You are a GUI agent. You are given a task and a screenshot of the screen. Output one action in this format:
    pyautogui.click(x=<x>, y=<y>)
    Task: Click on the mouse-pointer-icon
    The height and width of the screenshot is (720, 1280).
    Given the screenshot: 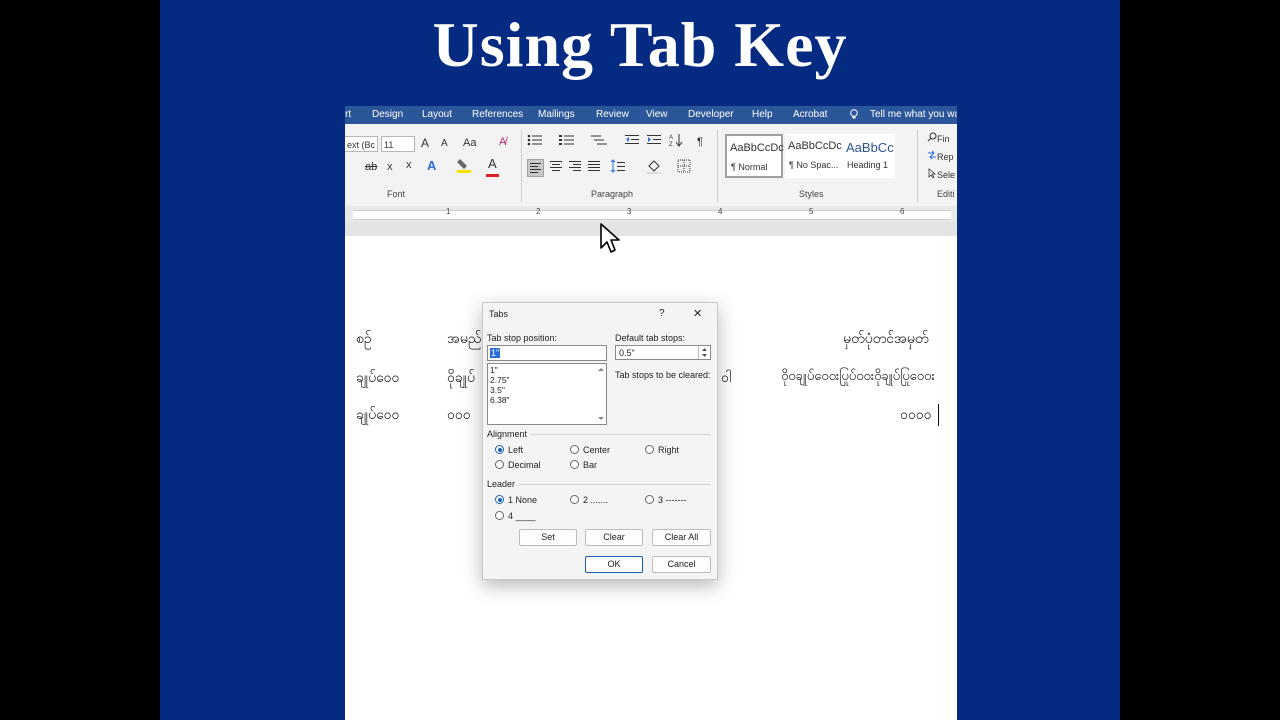 What is the action you would take?
    pyautogui.click(x=611, y=240)
    